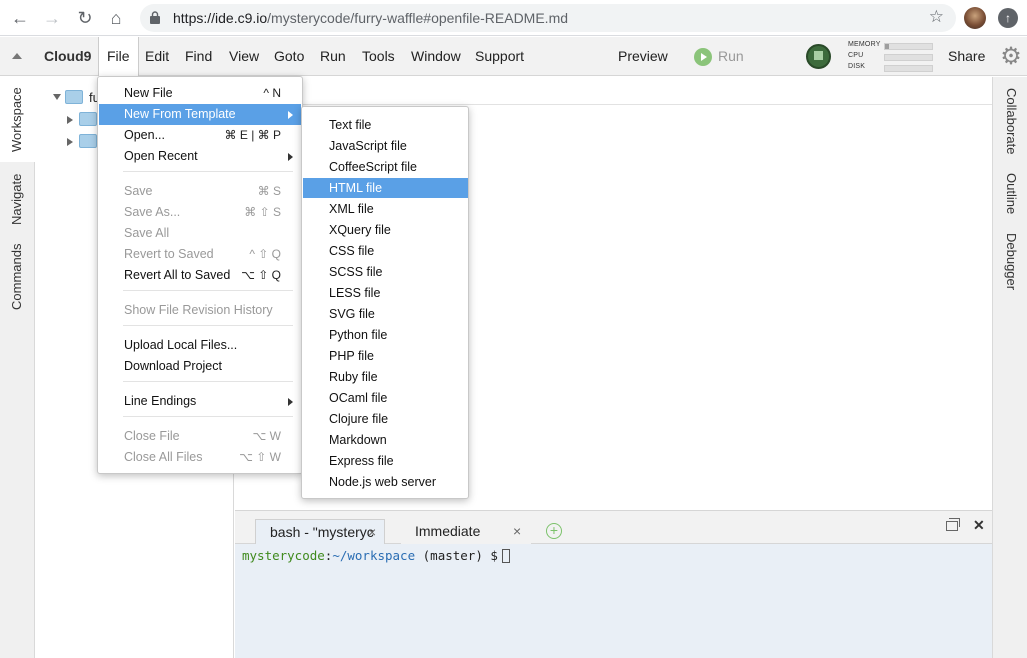 Image resolution: width=1027 pixels, height=658 pixels. Describe the element at coordinates (936, 17) in the screenshot. I see `bookmark-star-icon: ☆` at that location.